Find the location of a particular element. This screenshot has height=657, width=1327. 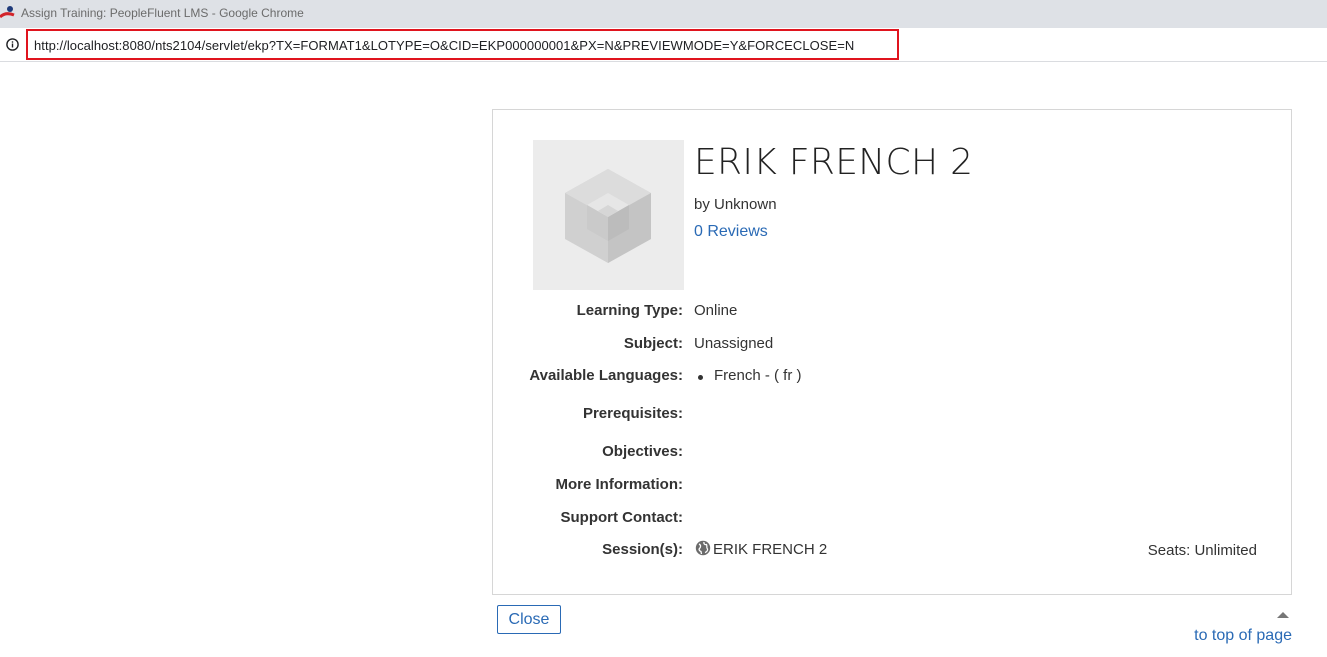

language-bullet is located at coordinates (700, 377).